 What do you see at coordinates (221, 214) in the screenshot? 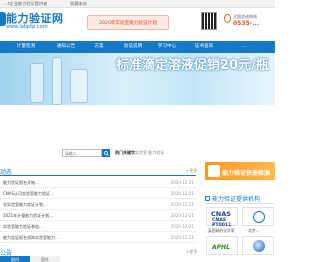
I see `cnas-logo-text: CNAS` at bounding box center [221, 214].